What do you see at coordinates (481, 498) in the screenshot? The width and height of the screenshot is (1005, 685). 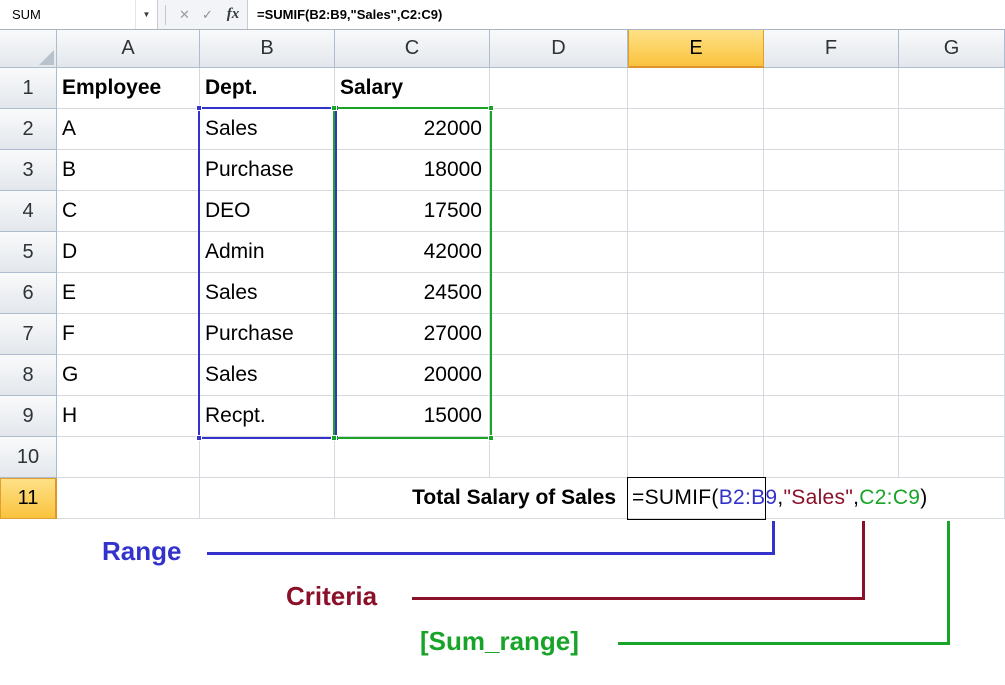 I see `cell-C11: Total Salary of Sales` at bounding box center [481, 498].